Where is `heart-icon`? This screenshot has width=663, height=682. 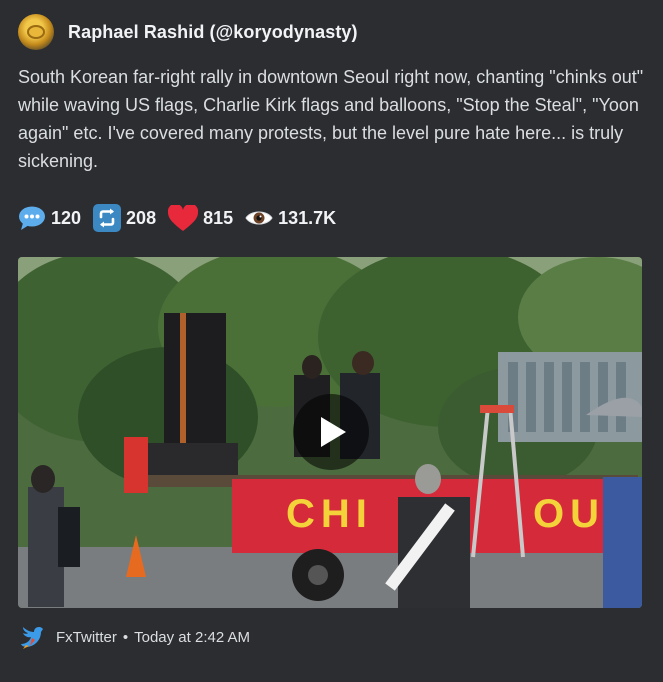
heart-icon is located at coordinates (183, 218).